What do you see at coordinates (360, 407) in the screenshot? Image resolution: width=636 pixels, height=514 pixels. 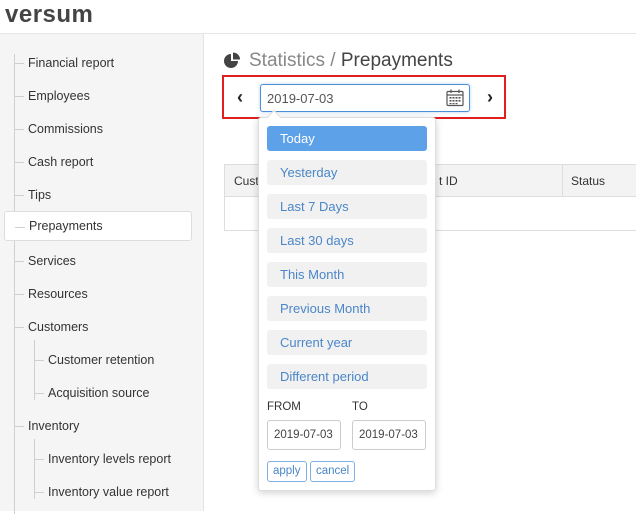 I see `to-label: TO` at bounding box center [360, 407].